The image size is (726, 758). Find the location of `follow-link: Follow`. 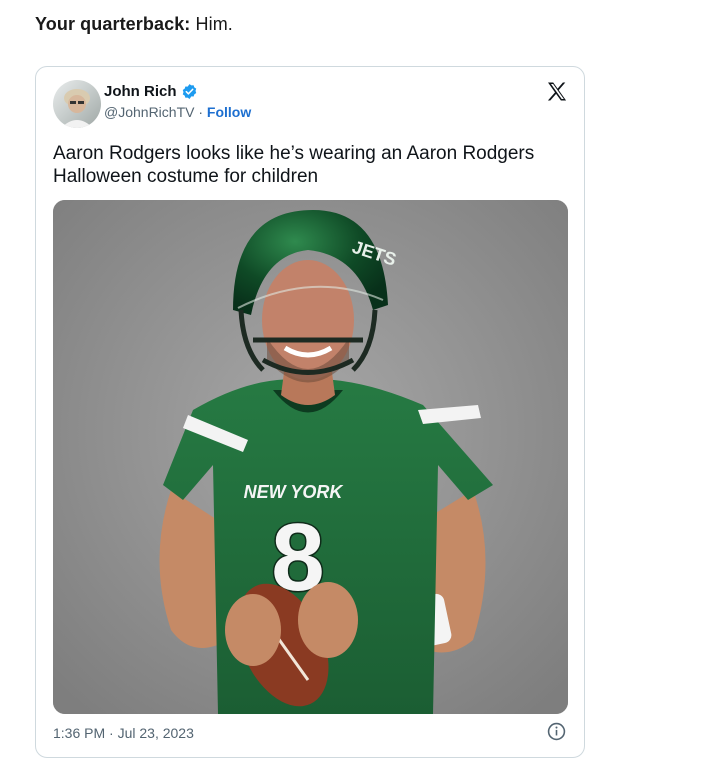

follow-link: Follow is located at coordinates (229, 112).